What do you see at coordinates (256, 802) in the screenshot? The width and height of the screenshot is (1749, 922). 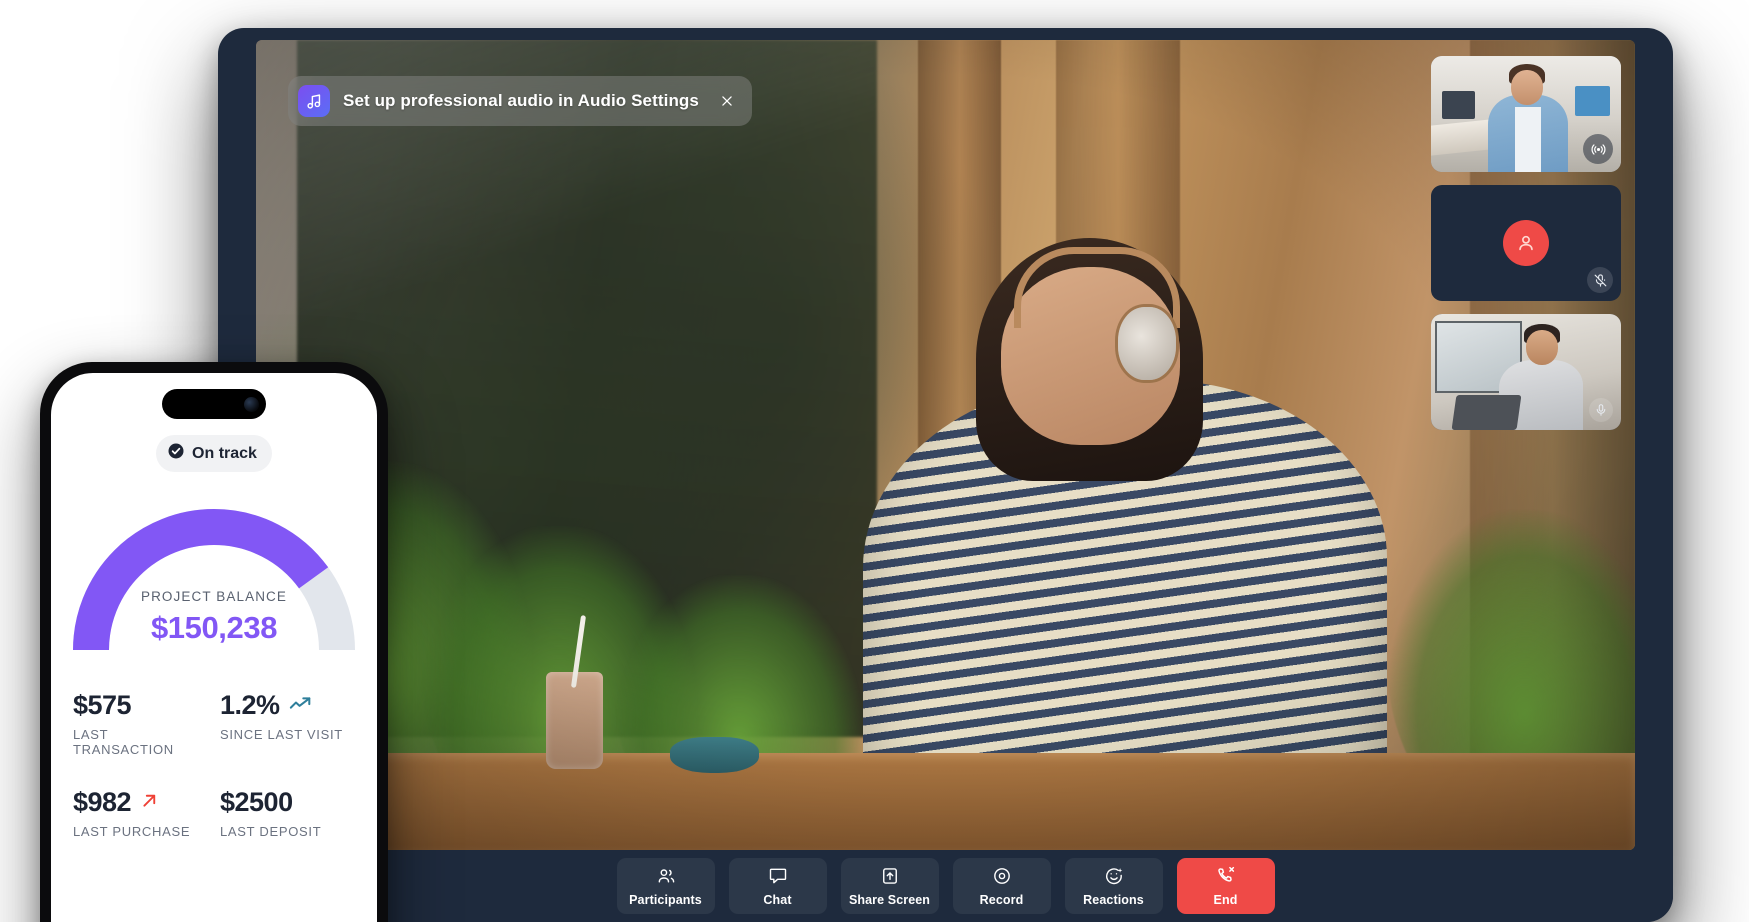 I see `stat-value: $2500` at bounding box center [256, 802].